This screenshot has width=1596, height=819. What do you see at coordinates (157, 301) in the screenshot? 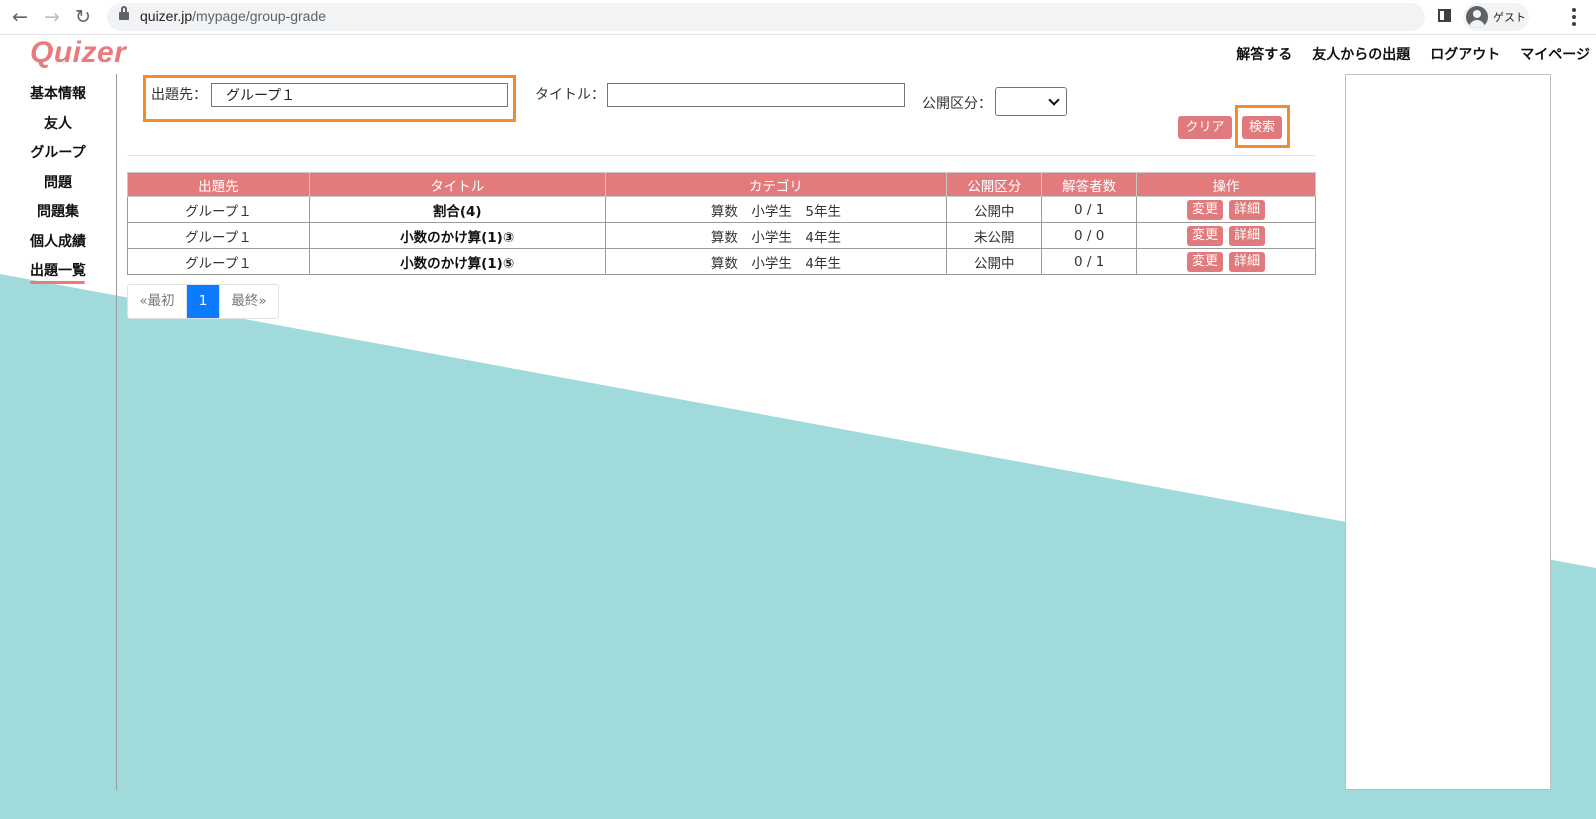
I see `pagination-first: «最初` at bounding box center [157, 301].